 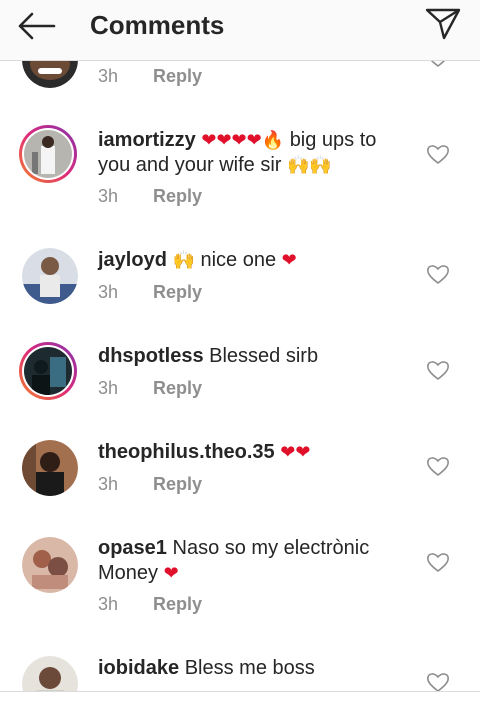 I want to click on comment-body: Bless me boss, so click(x=249, y=668).